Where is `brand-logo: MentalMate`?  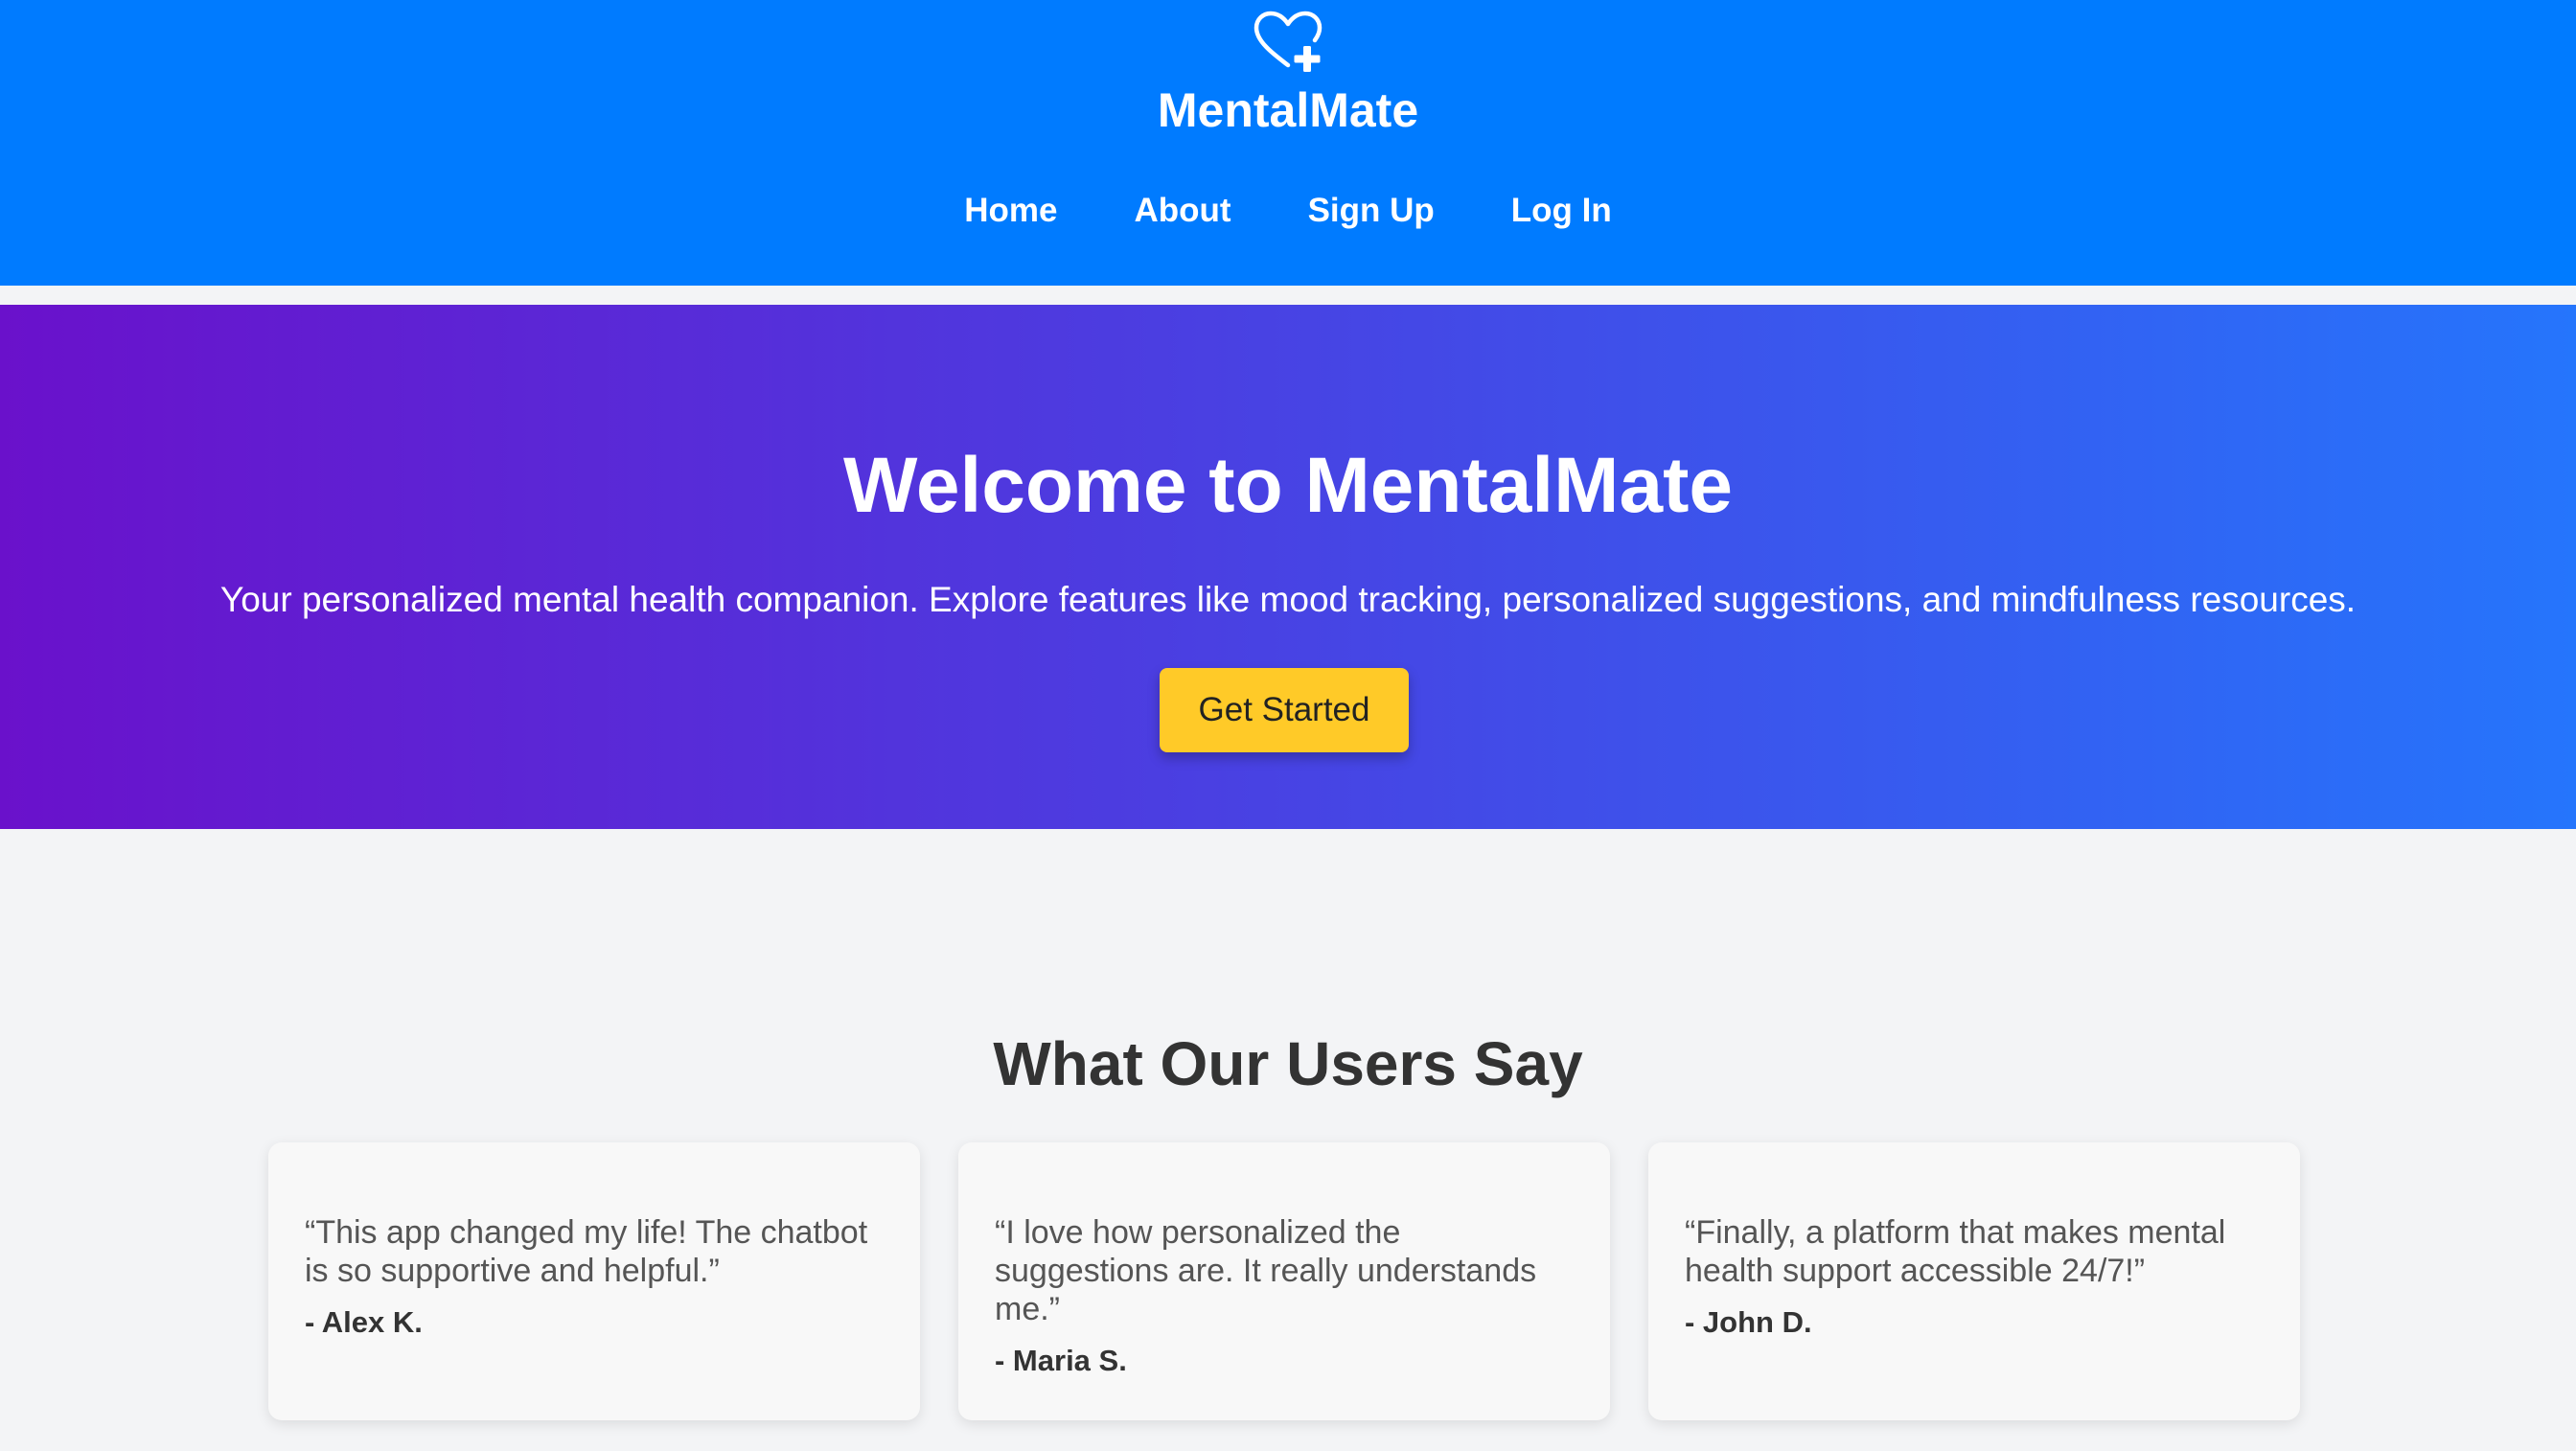 brand-logo: MentalMate is located at coordinates (1288, 72).